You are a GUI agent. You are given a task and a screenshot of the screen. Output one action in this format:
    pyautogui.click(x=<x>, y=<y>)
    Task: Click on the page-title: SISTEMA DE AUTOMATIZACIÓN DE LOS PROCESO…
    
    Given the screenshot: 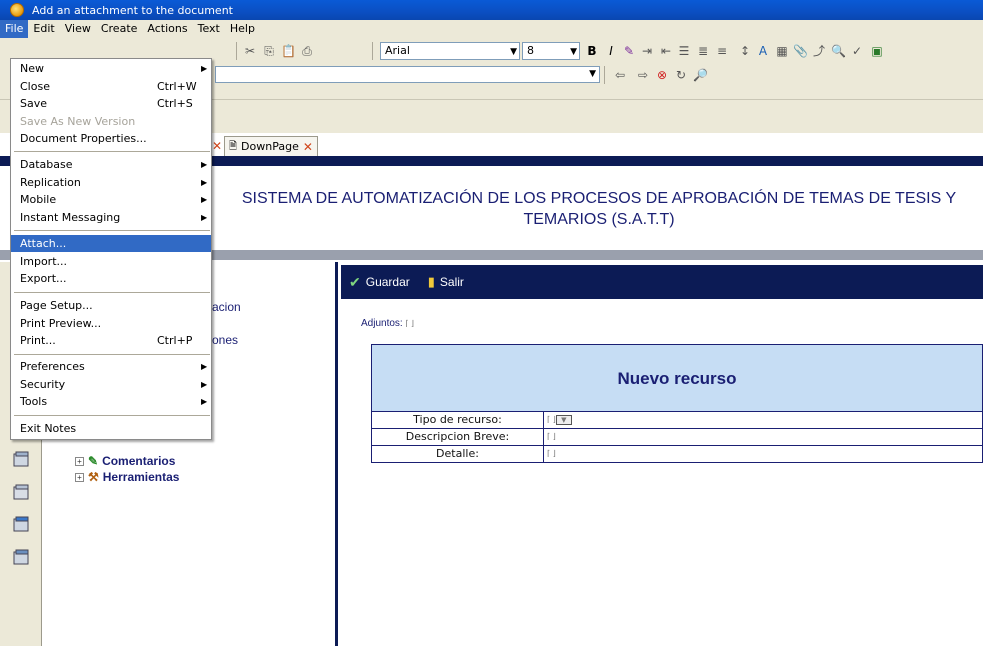 What is the action you would take?
    pyautogui.click(x=599, y=209)
    